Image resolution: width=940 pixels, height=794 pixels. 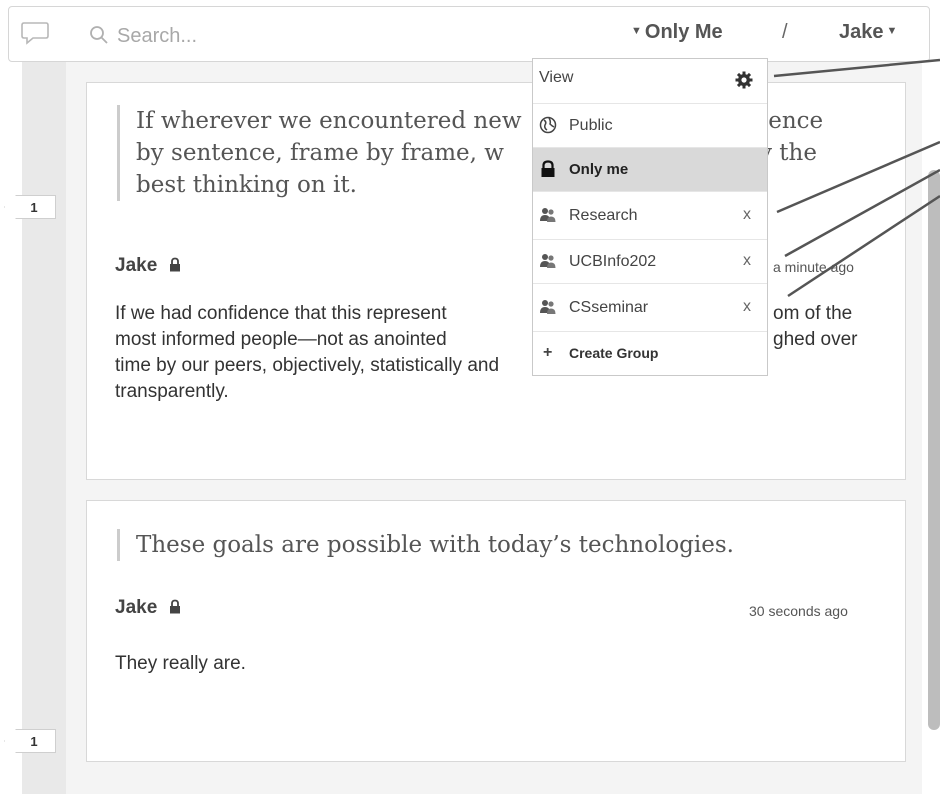 What do you see at coordinates (650, 307) in the screenshot?
I see `scope-option-csseminar: CSseminar x` at bounding box center [650, 307].